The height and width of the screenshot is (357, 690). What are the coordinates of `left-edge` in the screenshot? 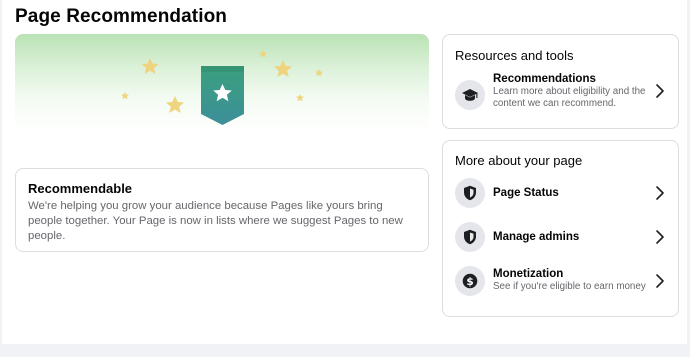 It's located at (1, 172).